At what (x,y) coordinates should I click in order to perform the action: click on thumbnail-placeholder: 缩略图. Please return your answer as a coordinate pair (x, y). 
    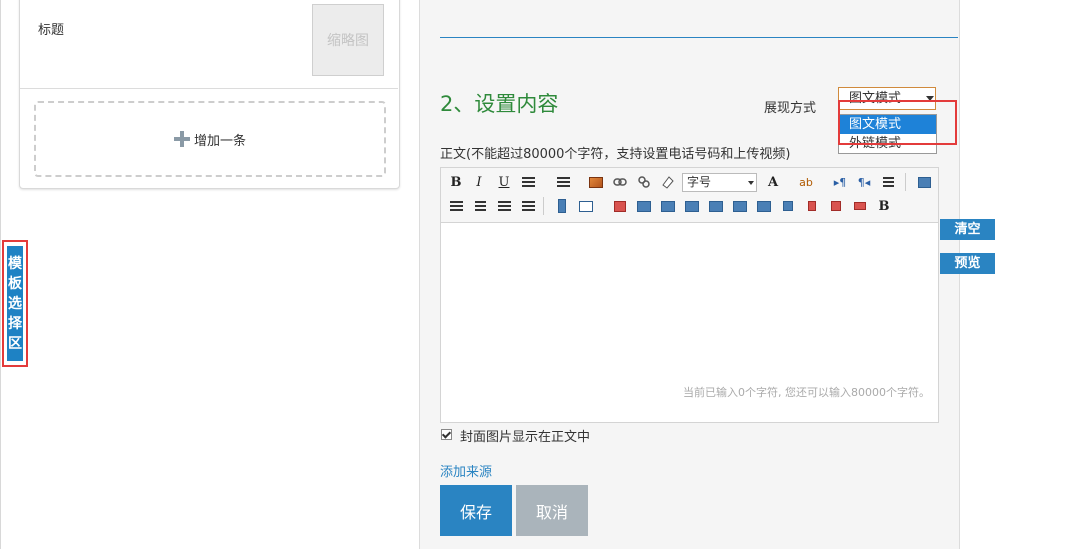
    Looking at the image, I should click on (348, 40).